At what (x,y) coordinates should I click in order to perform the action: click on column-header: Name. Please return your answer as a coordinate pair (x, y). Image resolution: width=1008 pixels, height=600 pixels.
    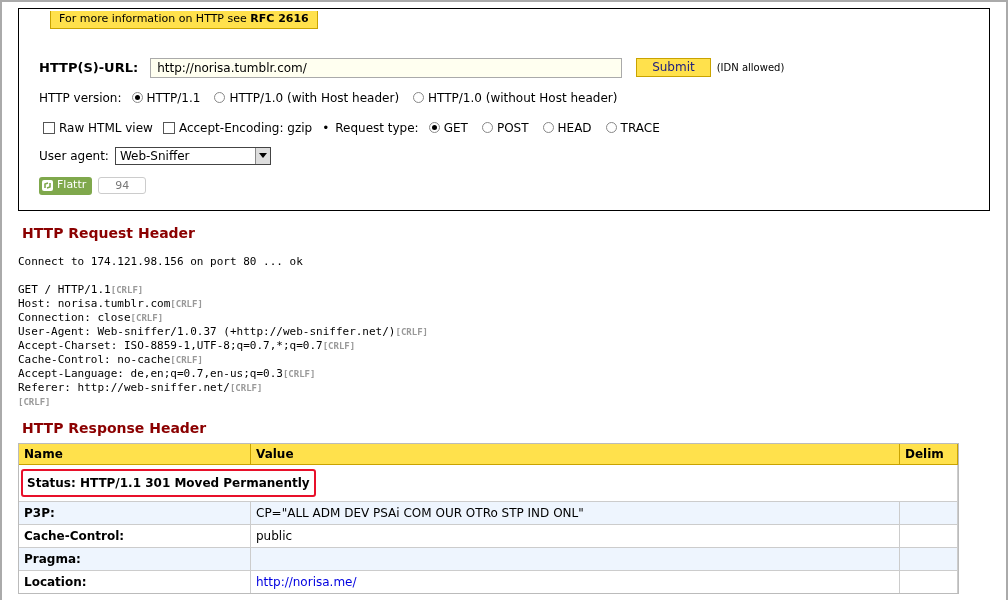
    Looking at the image, I should click on (135, 454).